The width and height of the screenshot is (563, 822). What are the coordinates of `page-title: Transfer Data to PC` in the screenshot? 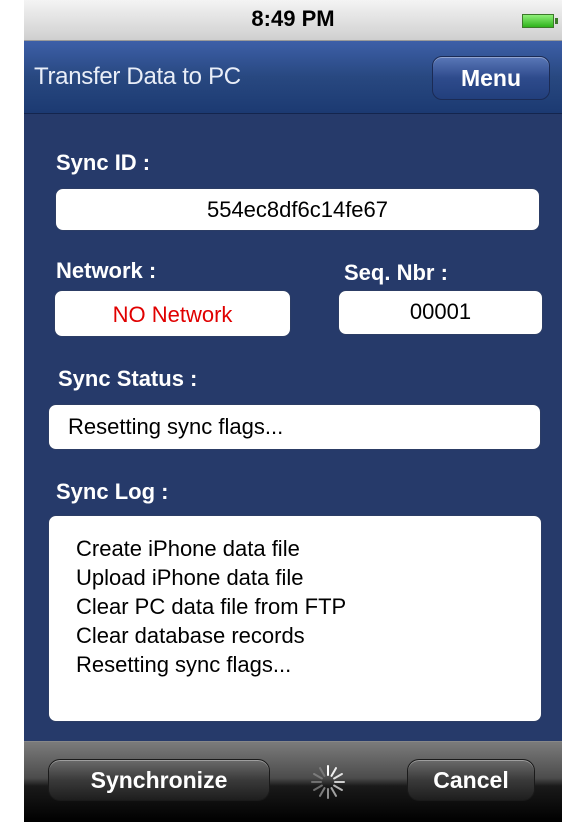 It's located at (137, 76).